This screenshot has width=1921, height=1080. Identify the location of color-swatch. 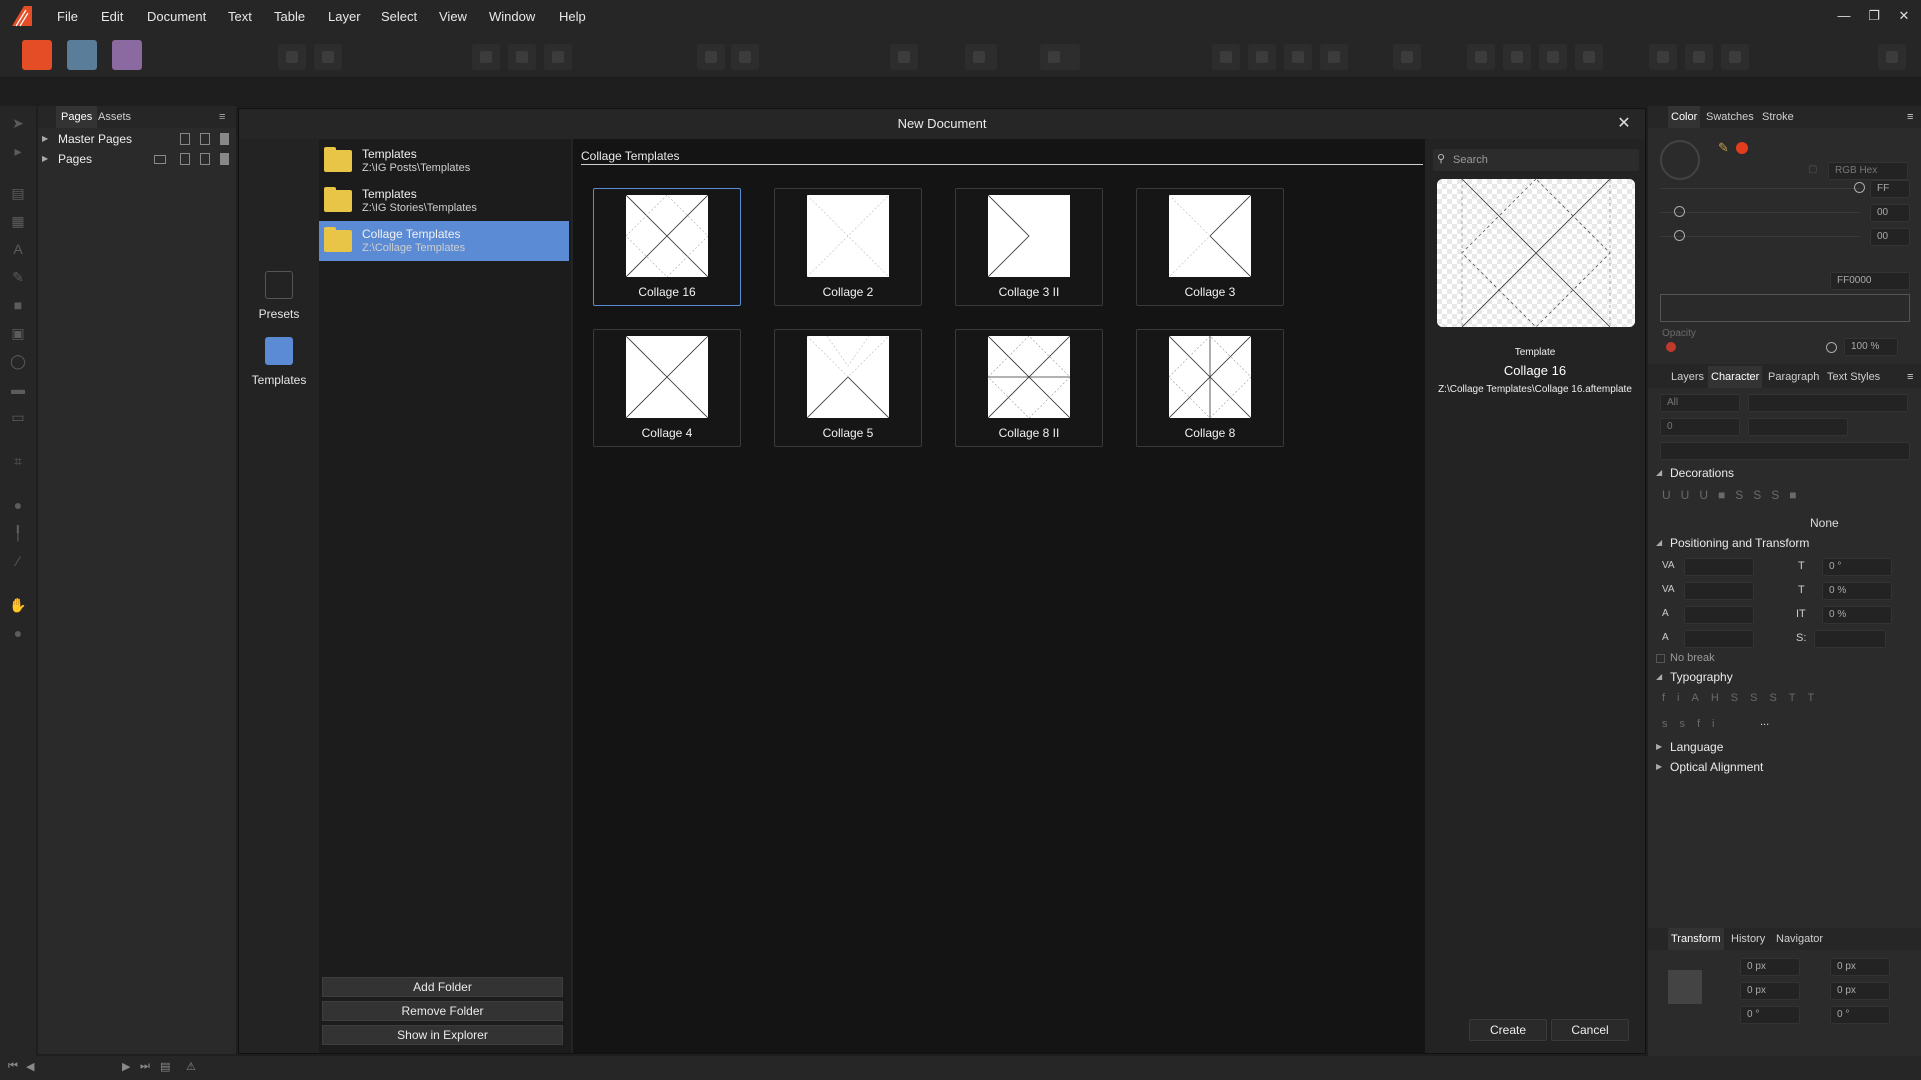
(1742, 148).